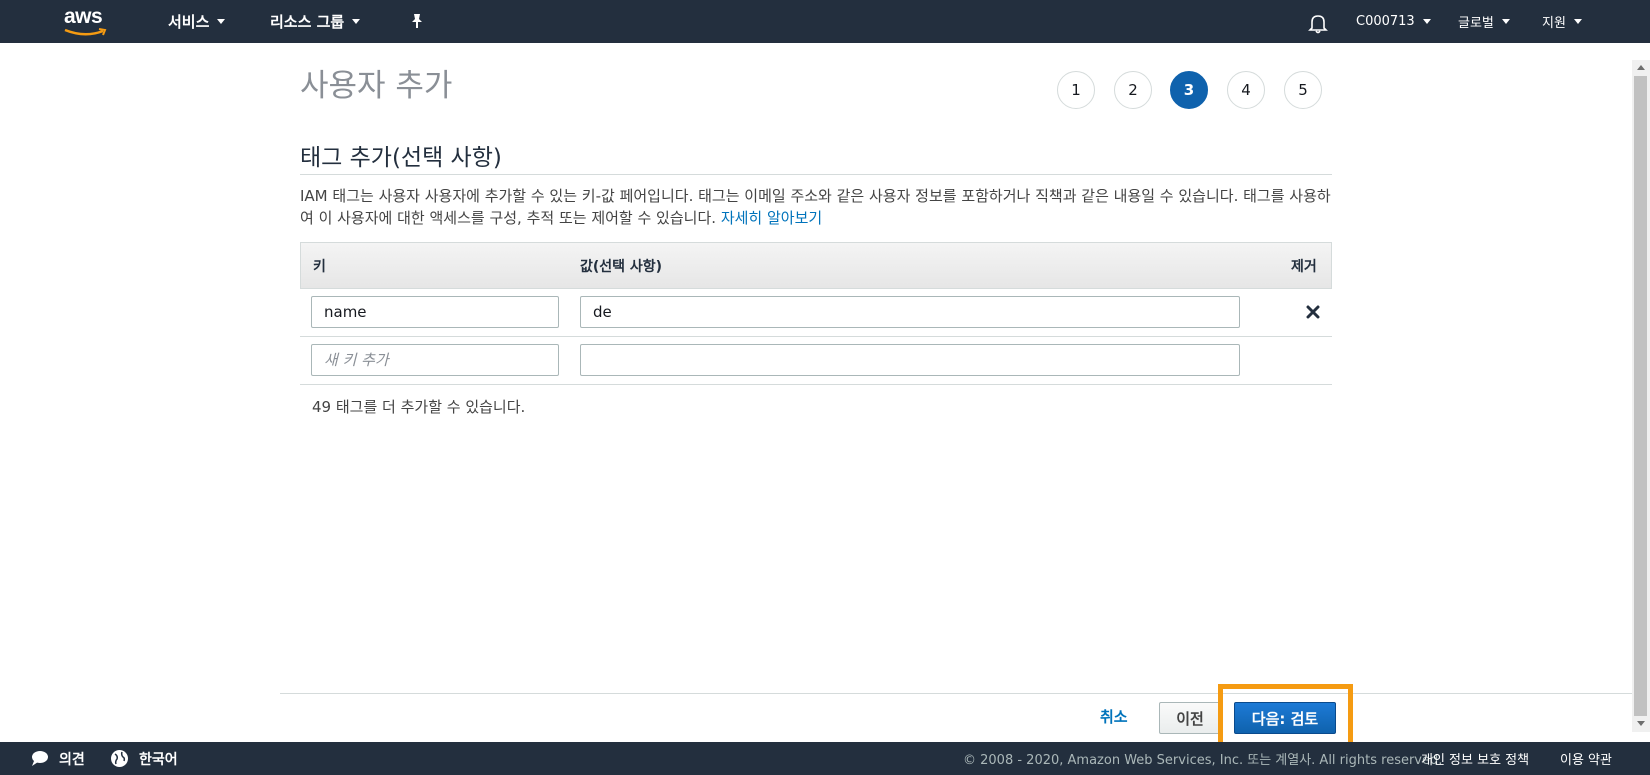 The height and width of the screenshot is (775, 1650). I want to click on tag-key-input: name, so click(435, 312).